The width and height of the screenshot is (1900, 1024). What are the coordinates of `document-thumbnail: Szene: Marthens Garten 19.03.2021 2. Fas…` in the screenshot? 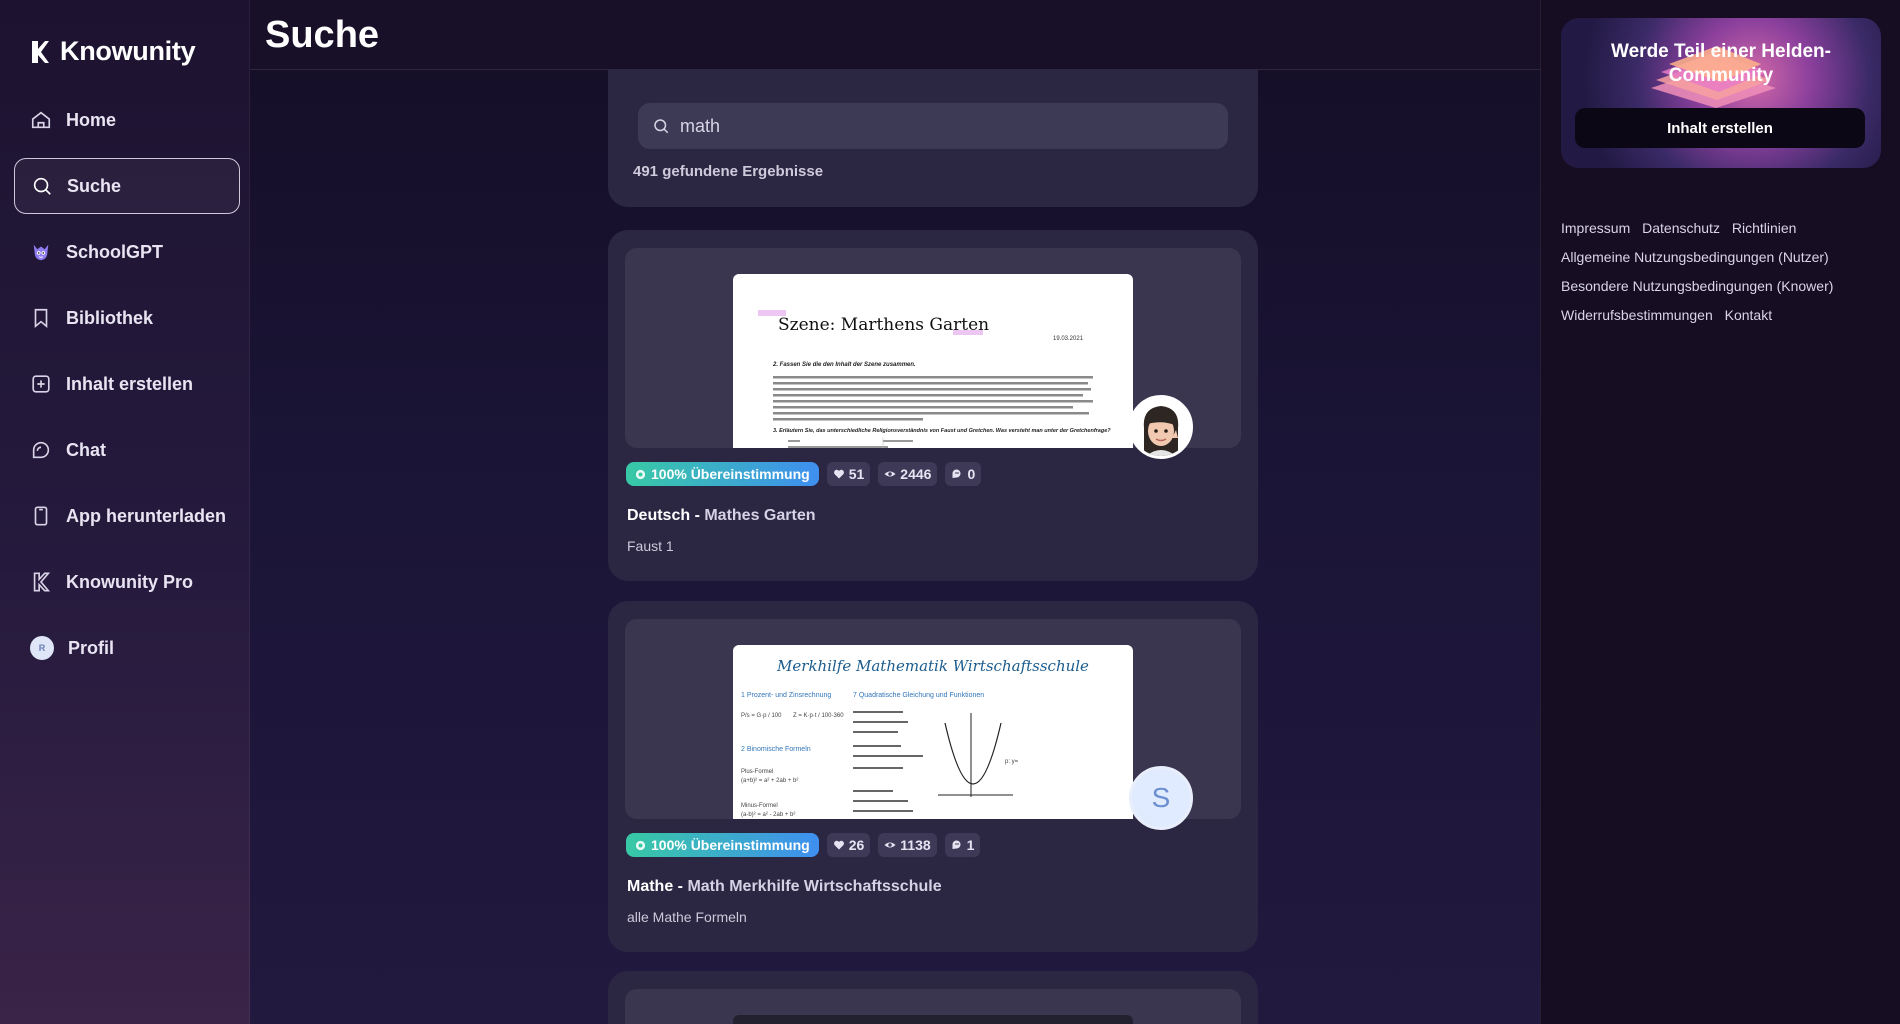 It's located at (933, 361).